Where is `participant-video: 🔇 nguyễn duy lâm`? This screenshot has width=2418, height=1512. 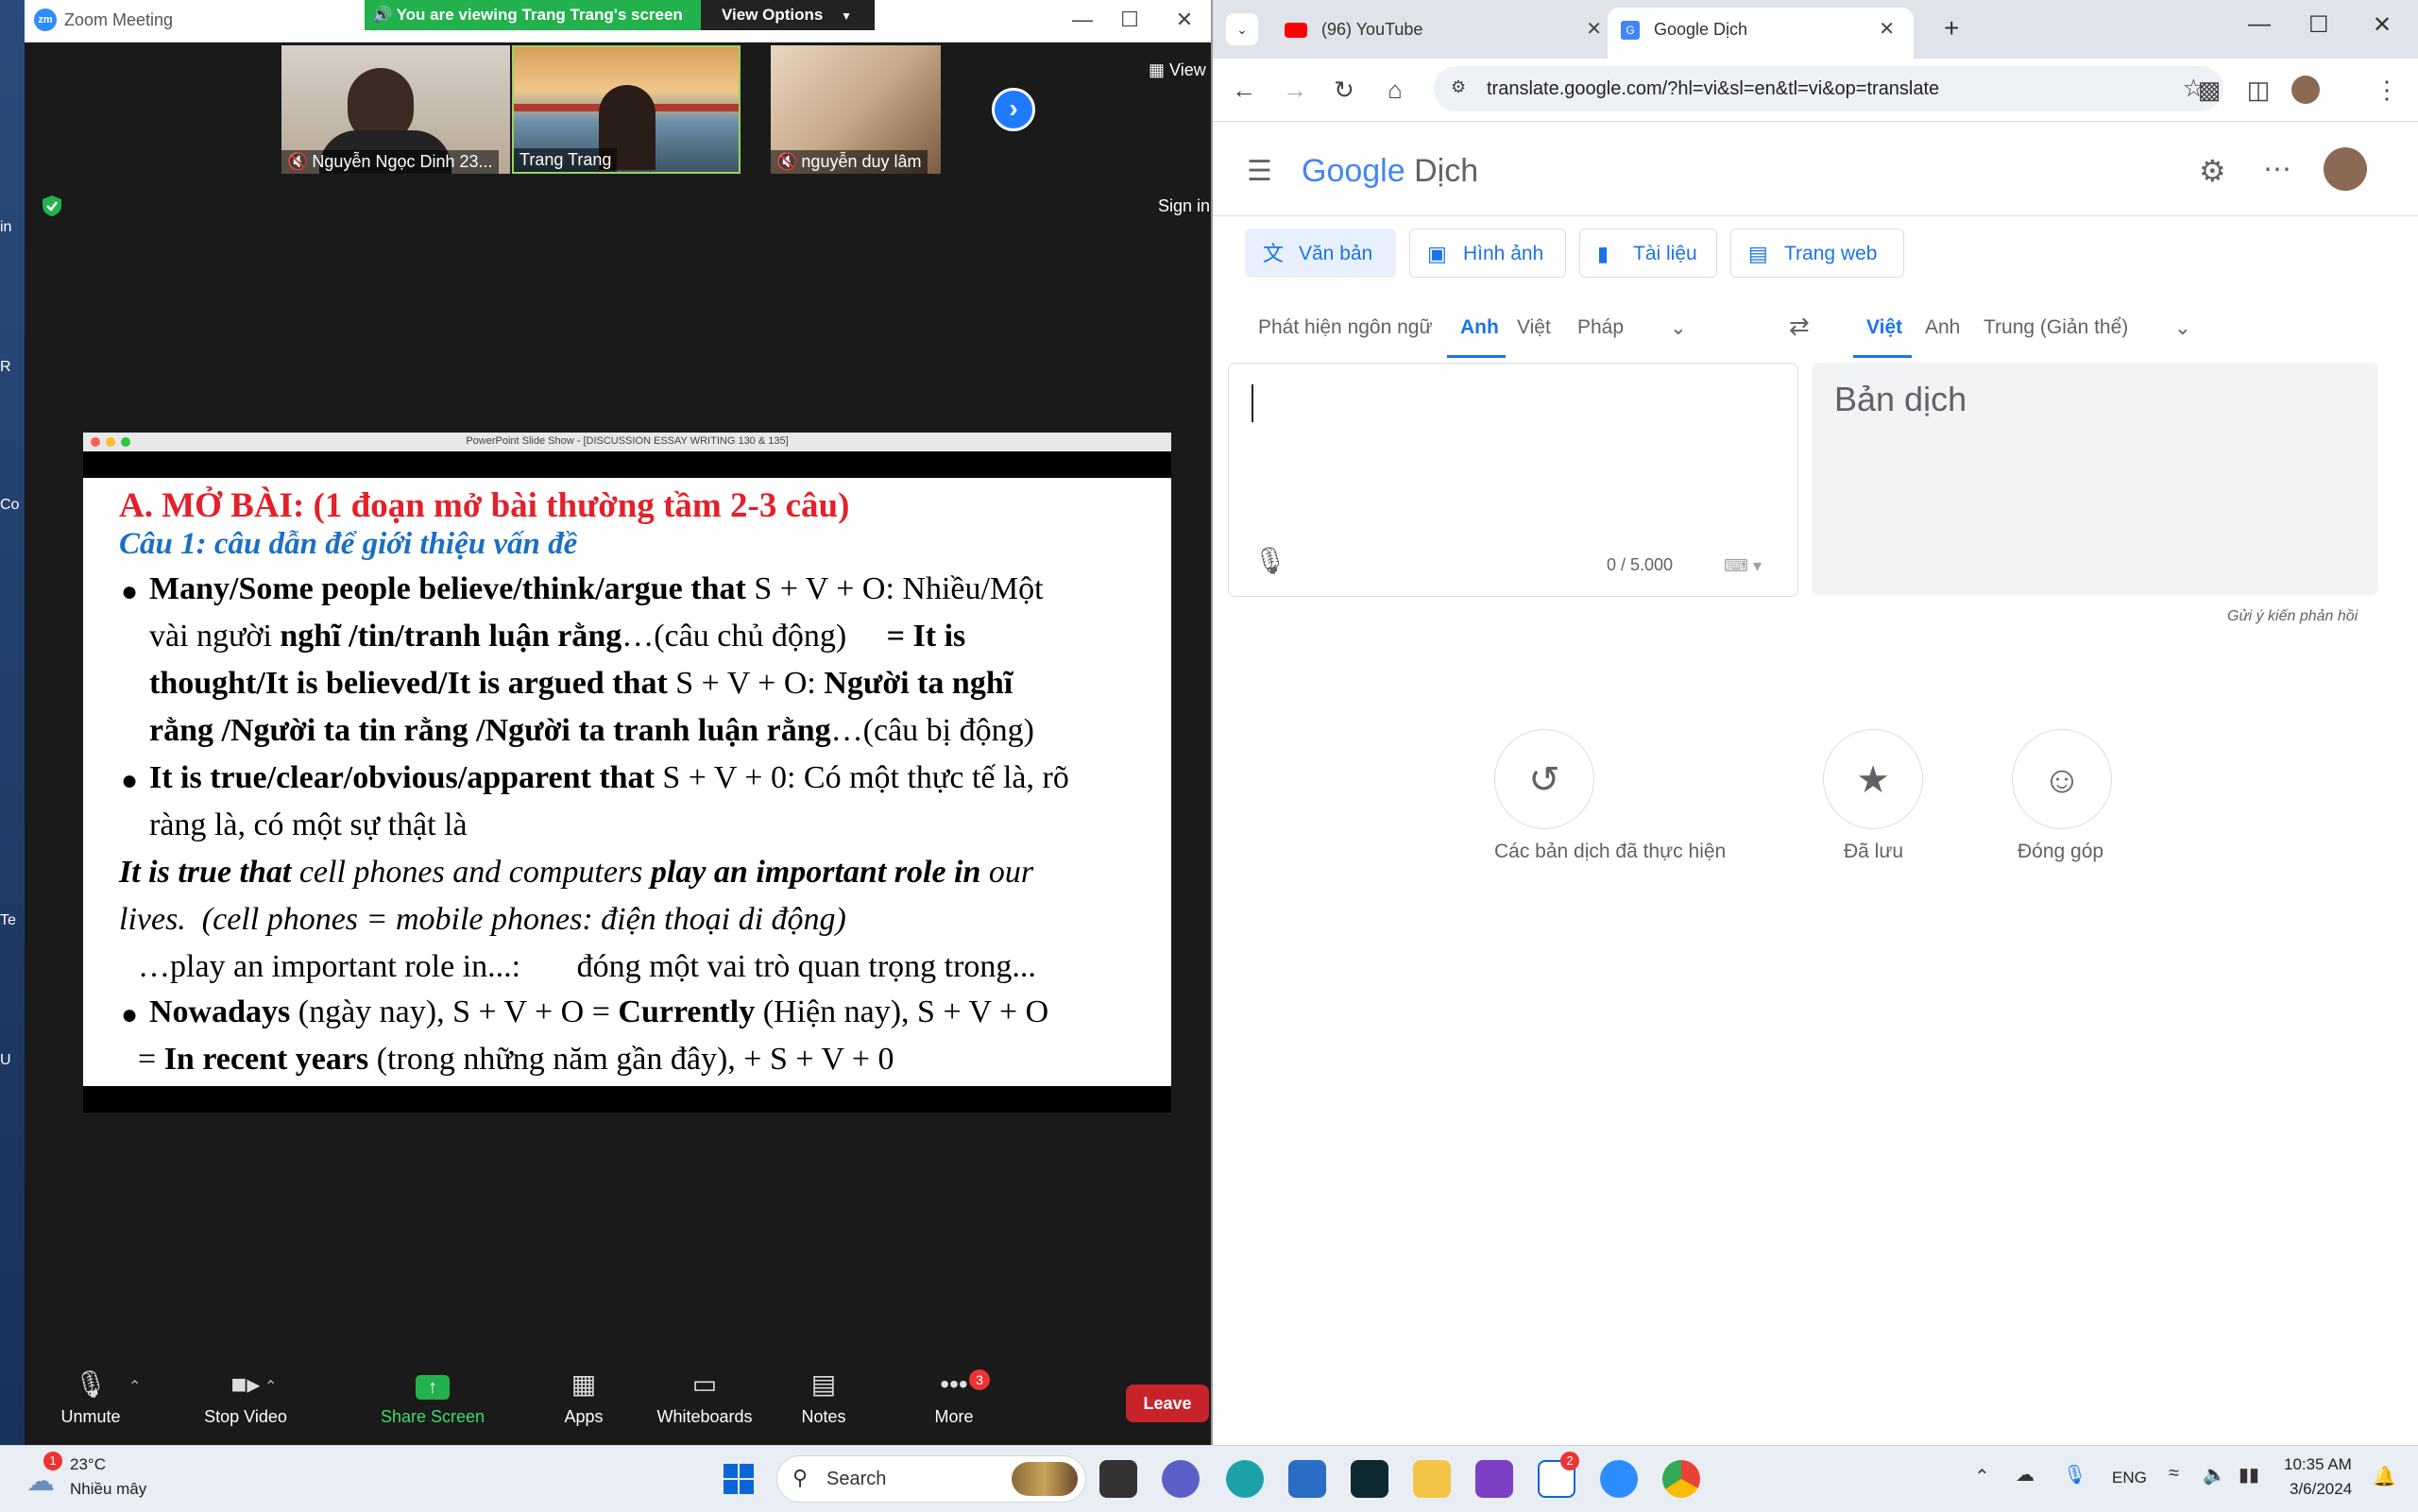 participant-video: 🔇 nguyễn duy lâm is located at coordinates (856, 109).